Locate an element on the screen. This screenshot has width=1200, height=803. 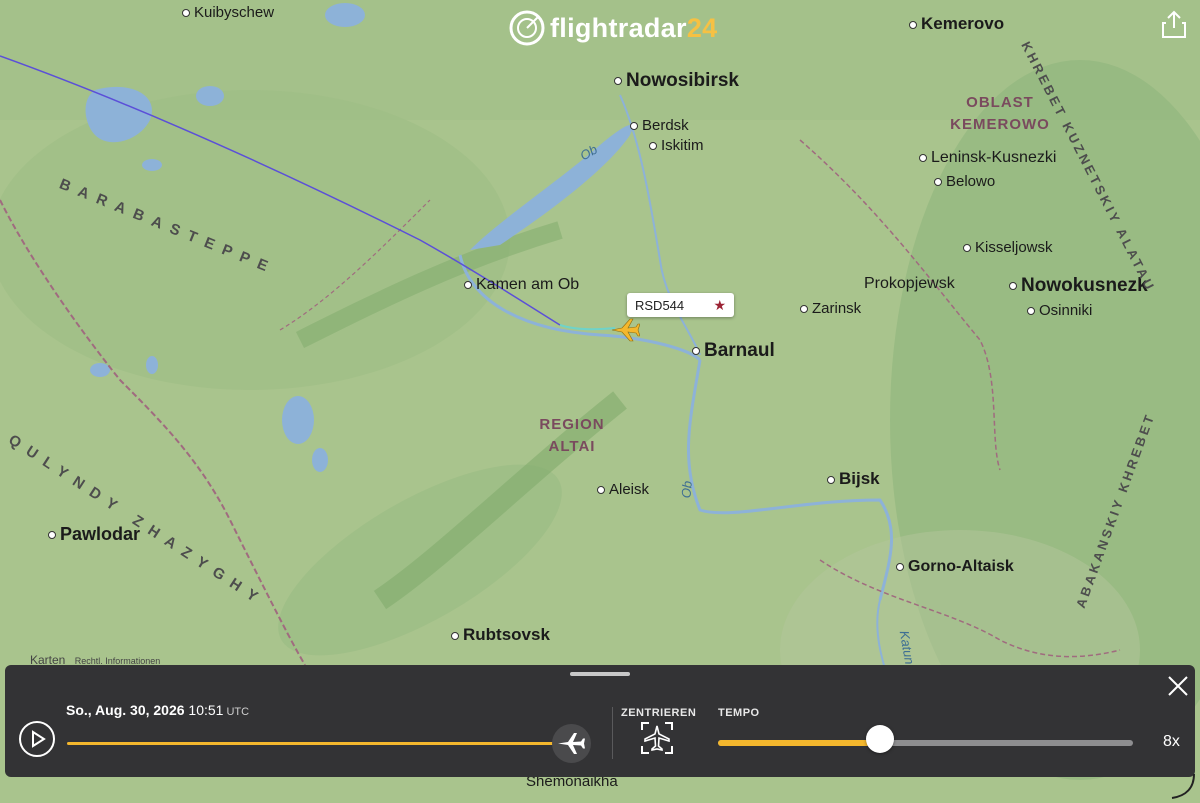
panel-drag-handle is located at coordinates (600, 674).